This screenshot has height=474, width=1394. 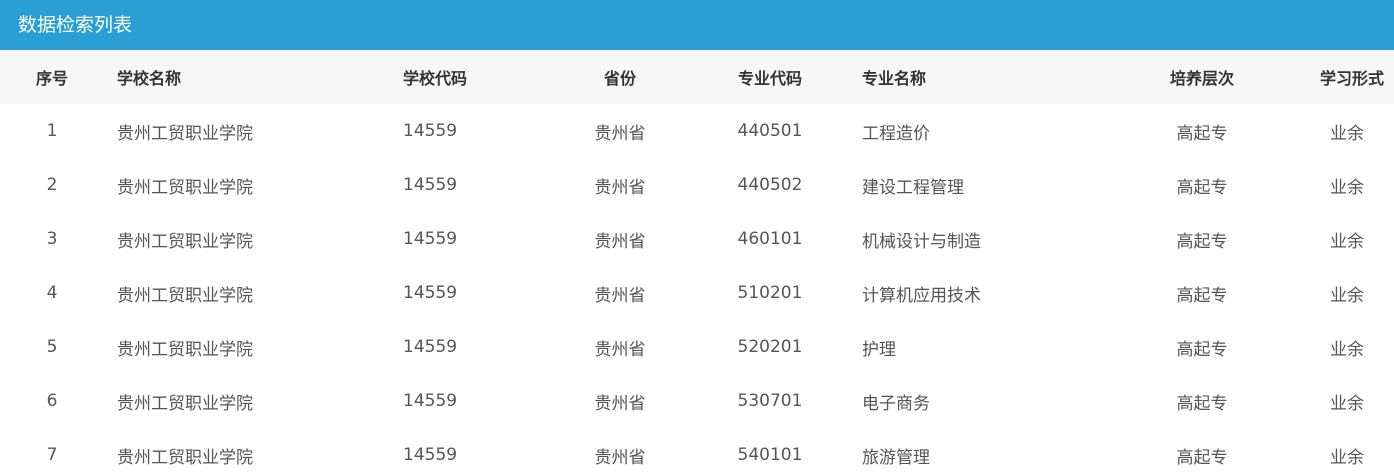 I want to click on cell-major-code: 460101, so click(x=770, y=239).